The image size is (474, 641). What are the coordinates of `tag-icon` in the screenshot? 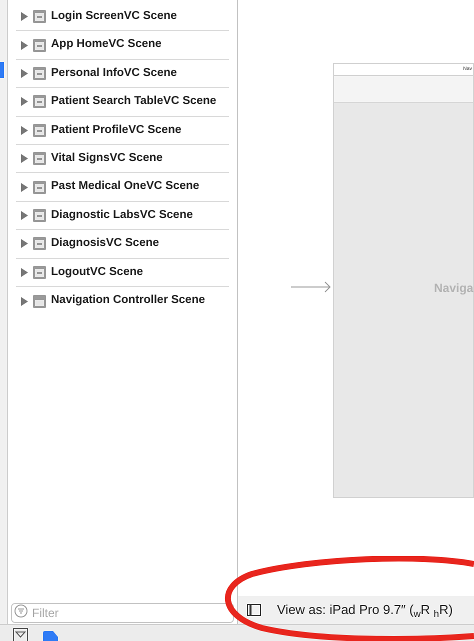 It's located at (50, 636).